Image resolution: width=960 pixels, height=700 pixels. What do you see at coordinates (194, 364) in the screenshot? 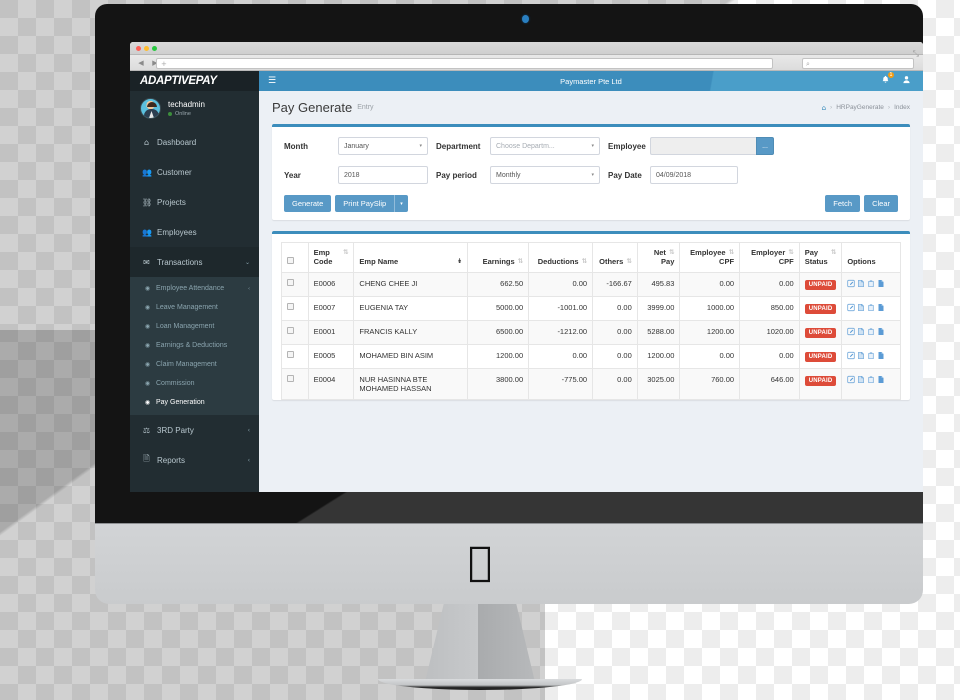
I see `sidebar-subitem-claim-management: ◉ Claim Management` at bounding box center [194, 364].